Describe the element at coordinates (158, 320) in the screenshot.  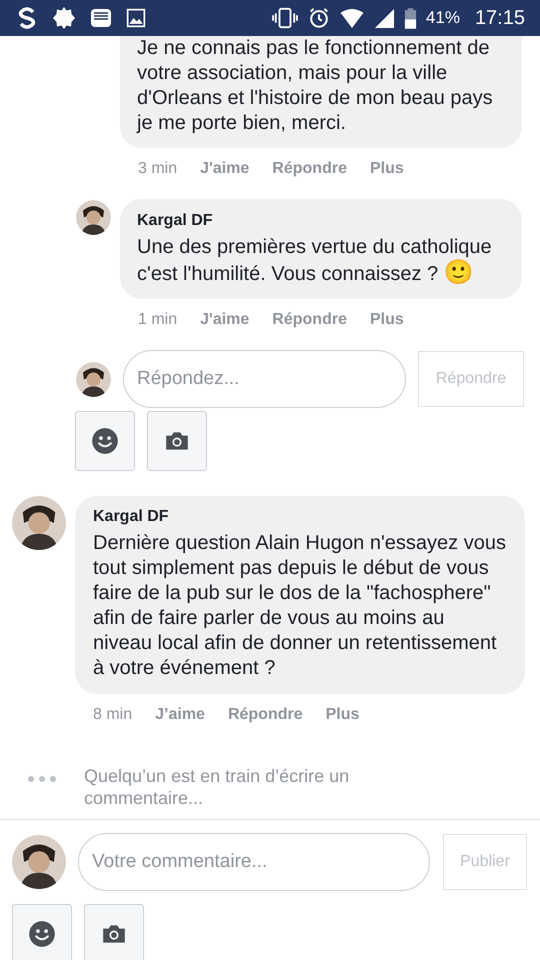
I see `timestamp: 1 min` at that location.